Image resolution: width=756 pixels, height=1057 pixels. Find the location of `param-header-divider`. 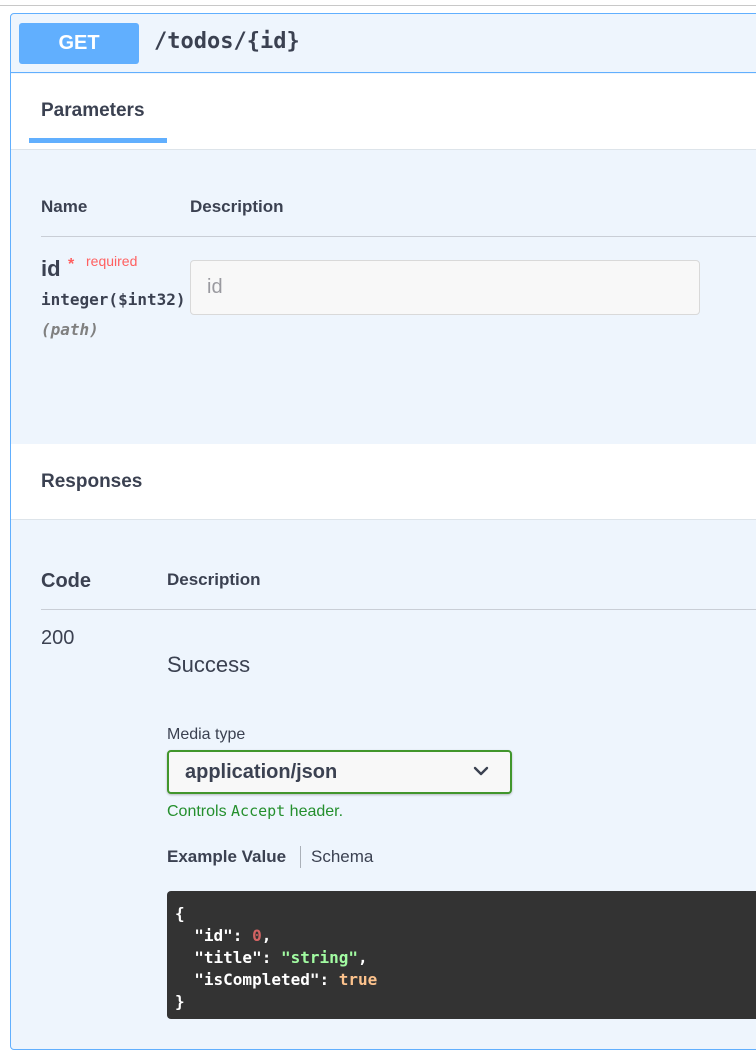

param-header-divider is located at coordinates (398, 236).